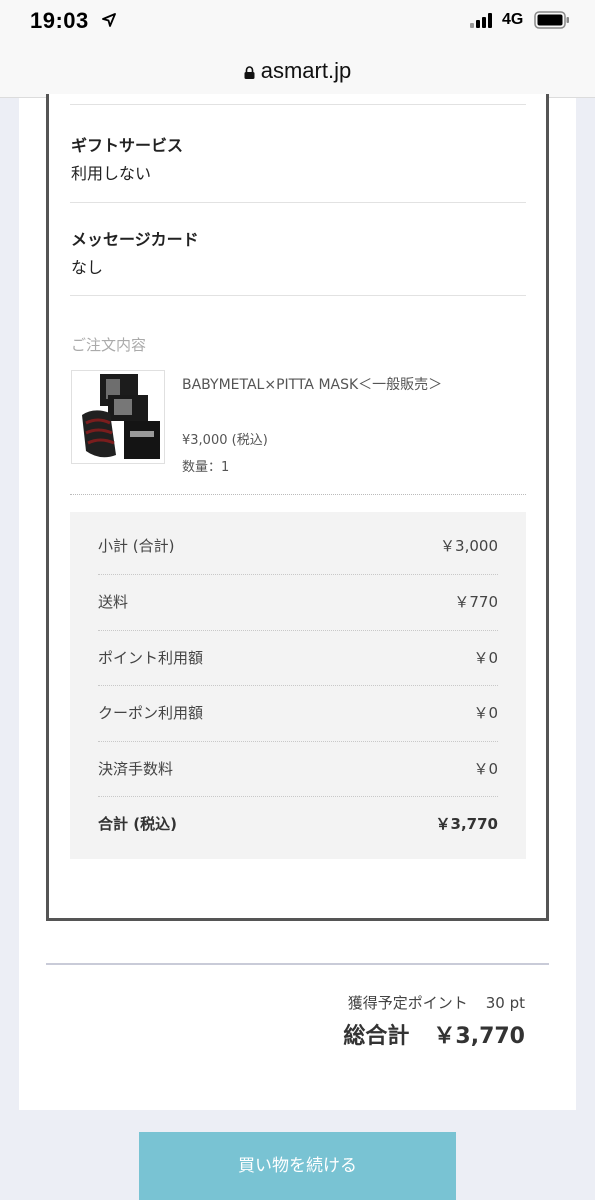  What do you see at coordinates (111, 173) in the screenshot?
I see `gift-service-value: 利用しない` at bounding box center [111, 173].